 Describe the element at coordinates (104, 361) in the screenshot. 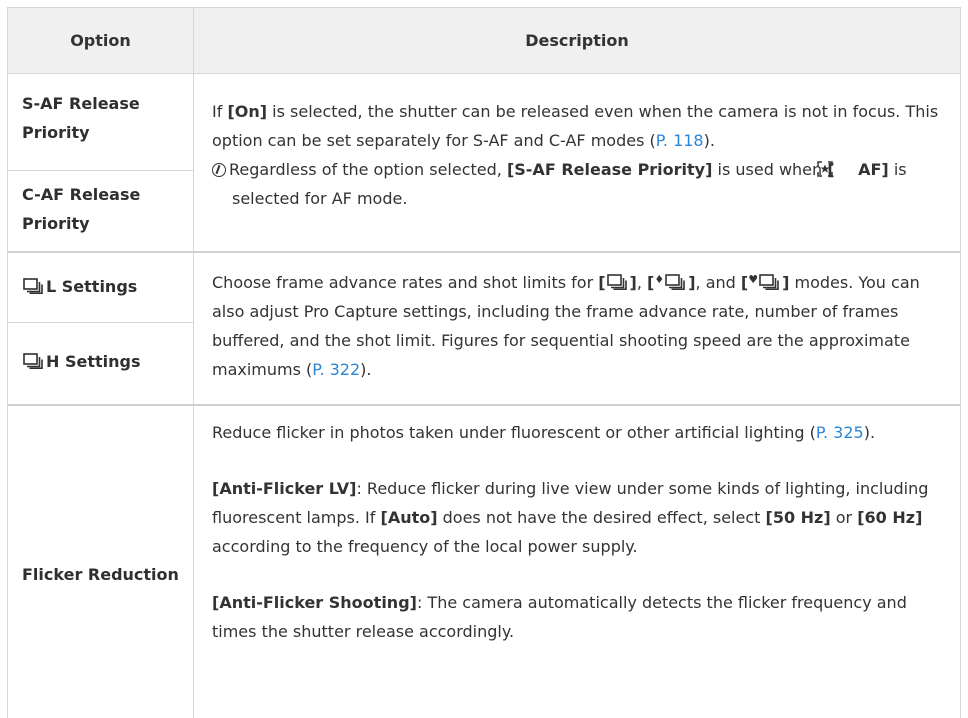

I see `option-sequential-high-settings: H Settings` at that location.